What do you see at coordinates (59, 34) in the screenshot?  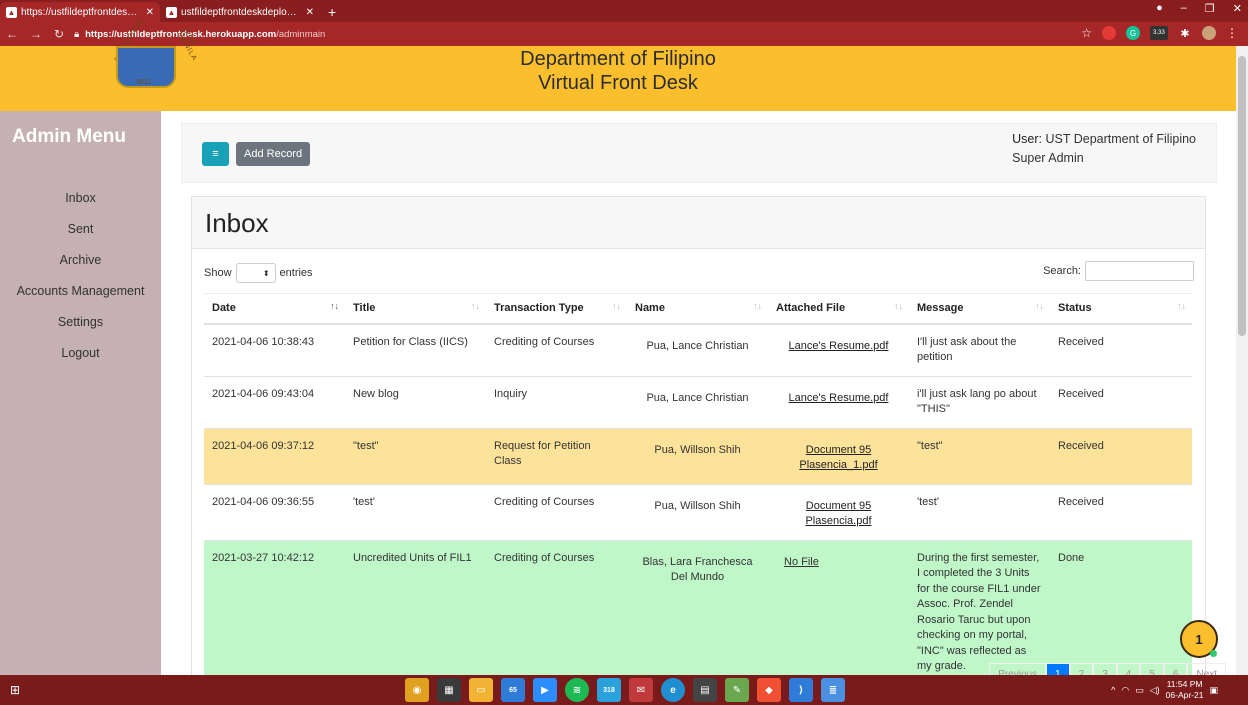 I see `reload-icon: ↻` at bounding box center [59, 34].